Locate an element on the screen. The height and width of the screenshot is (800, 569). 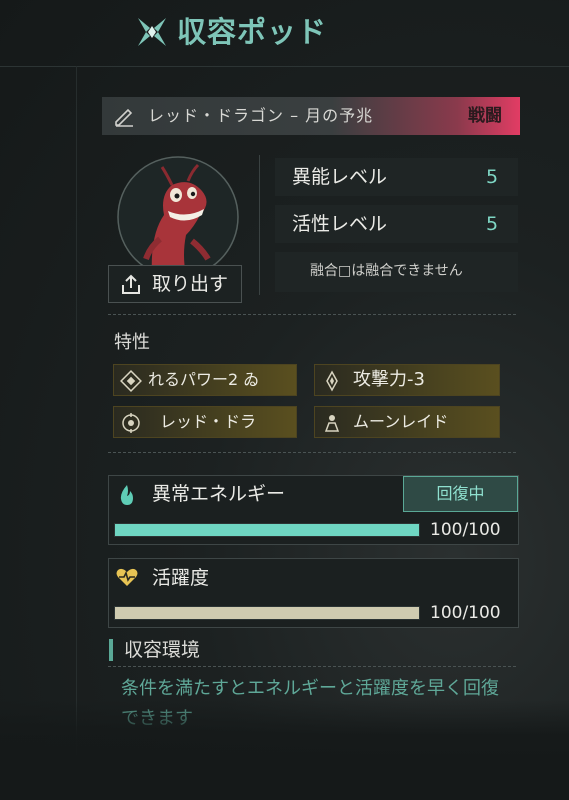
trait-item: 攻撃力-3 is located at coordinates (407, 380).